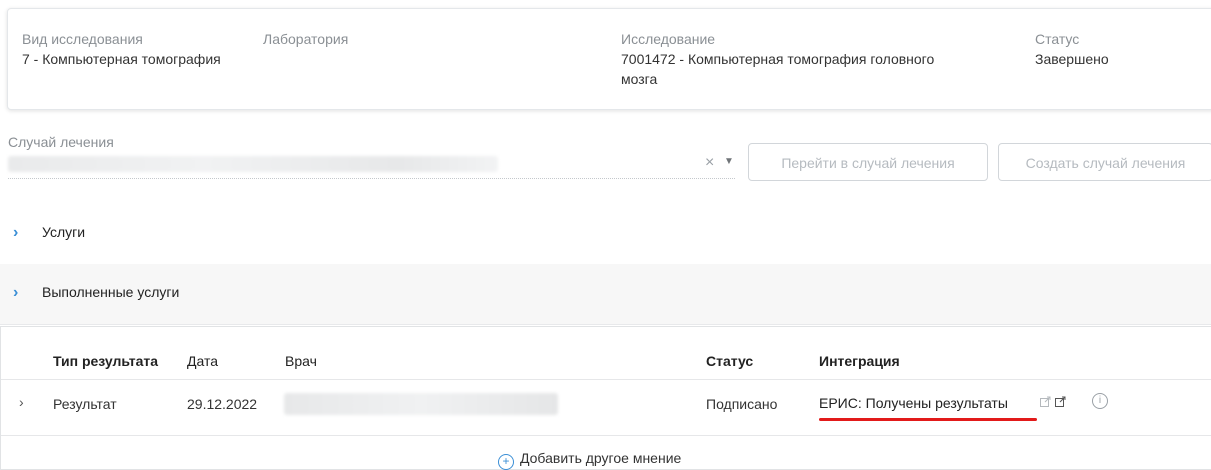 The height and width of the screenshot is (470, 1211). I want to click on laboratory-field: Лаборатория, so click(305, 39).